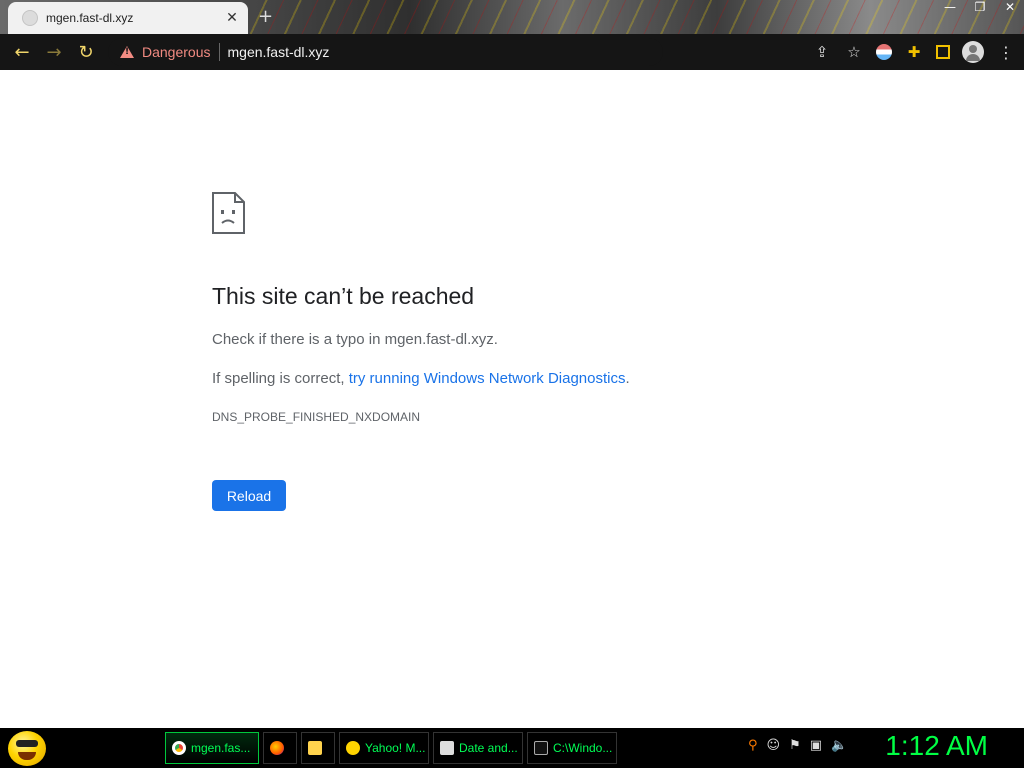 This screenshot has height=768, width=1024. Describe the element at coordinates (973, 52) in the screenshot. I see `profile-icon` at that location.